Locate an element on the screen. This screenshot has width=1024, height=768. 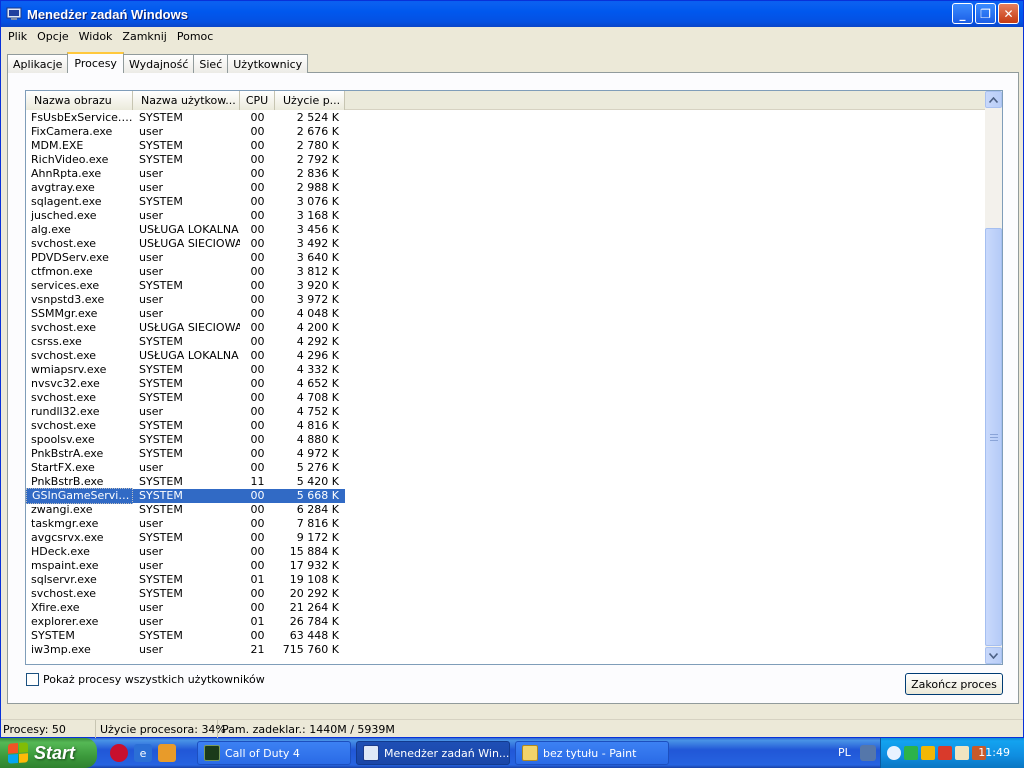
table-row: Xfire.exe user 00 21 264 K is located at coordinates (506, 608).